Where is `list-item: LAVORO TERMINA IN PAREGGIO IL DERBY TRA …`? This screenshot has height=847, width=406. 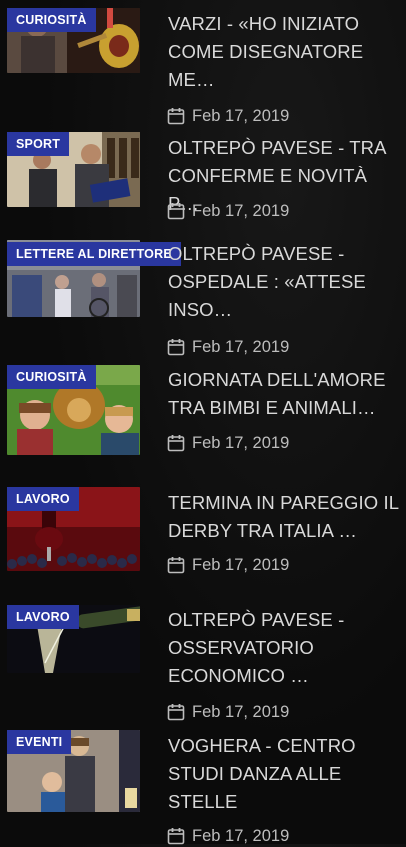
list-item: LAVORO TERMINA IN PAREGGIO IL DERBY TRA … is located at coordinates (203, 540).